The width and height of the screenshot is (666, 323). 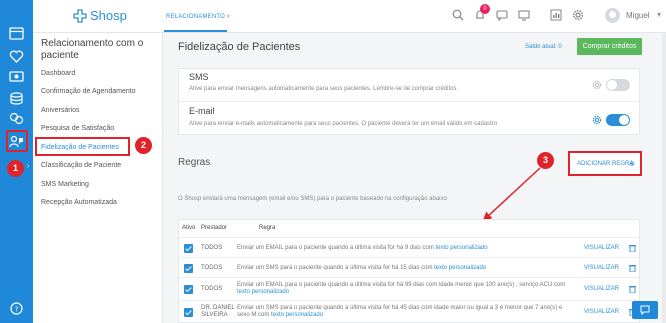 I want to click on chat-icon, so click(x=502, y=15).